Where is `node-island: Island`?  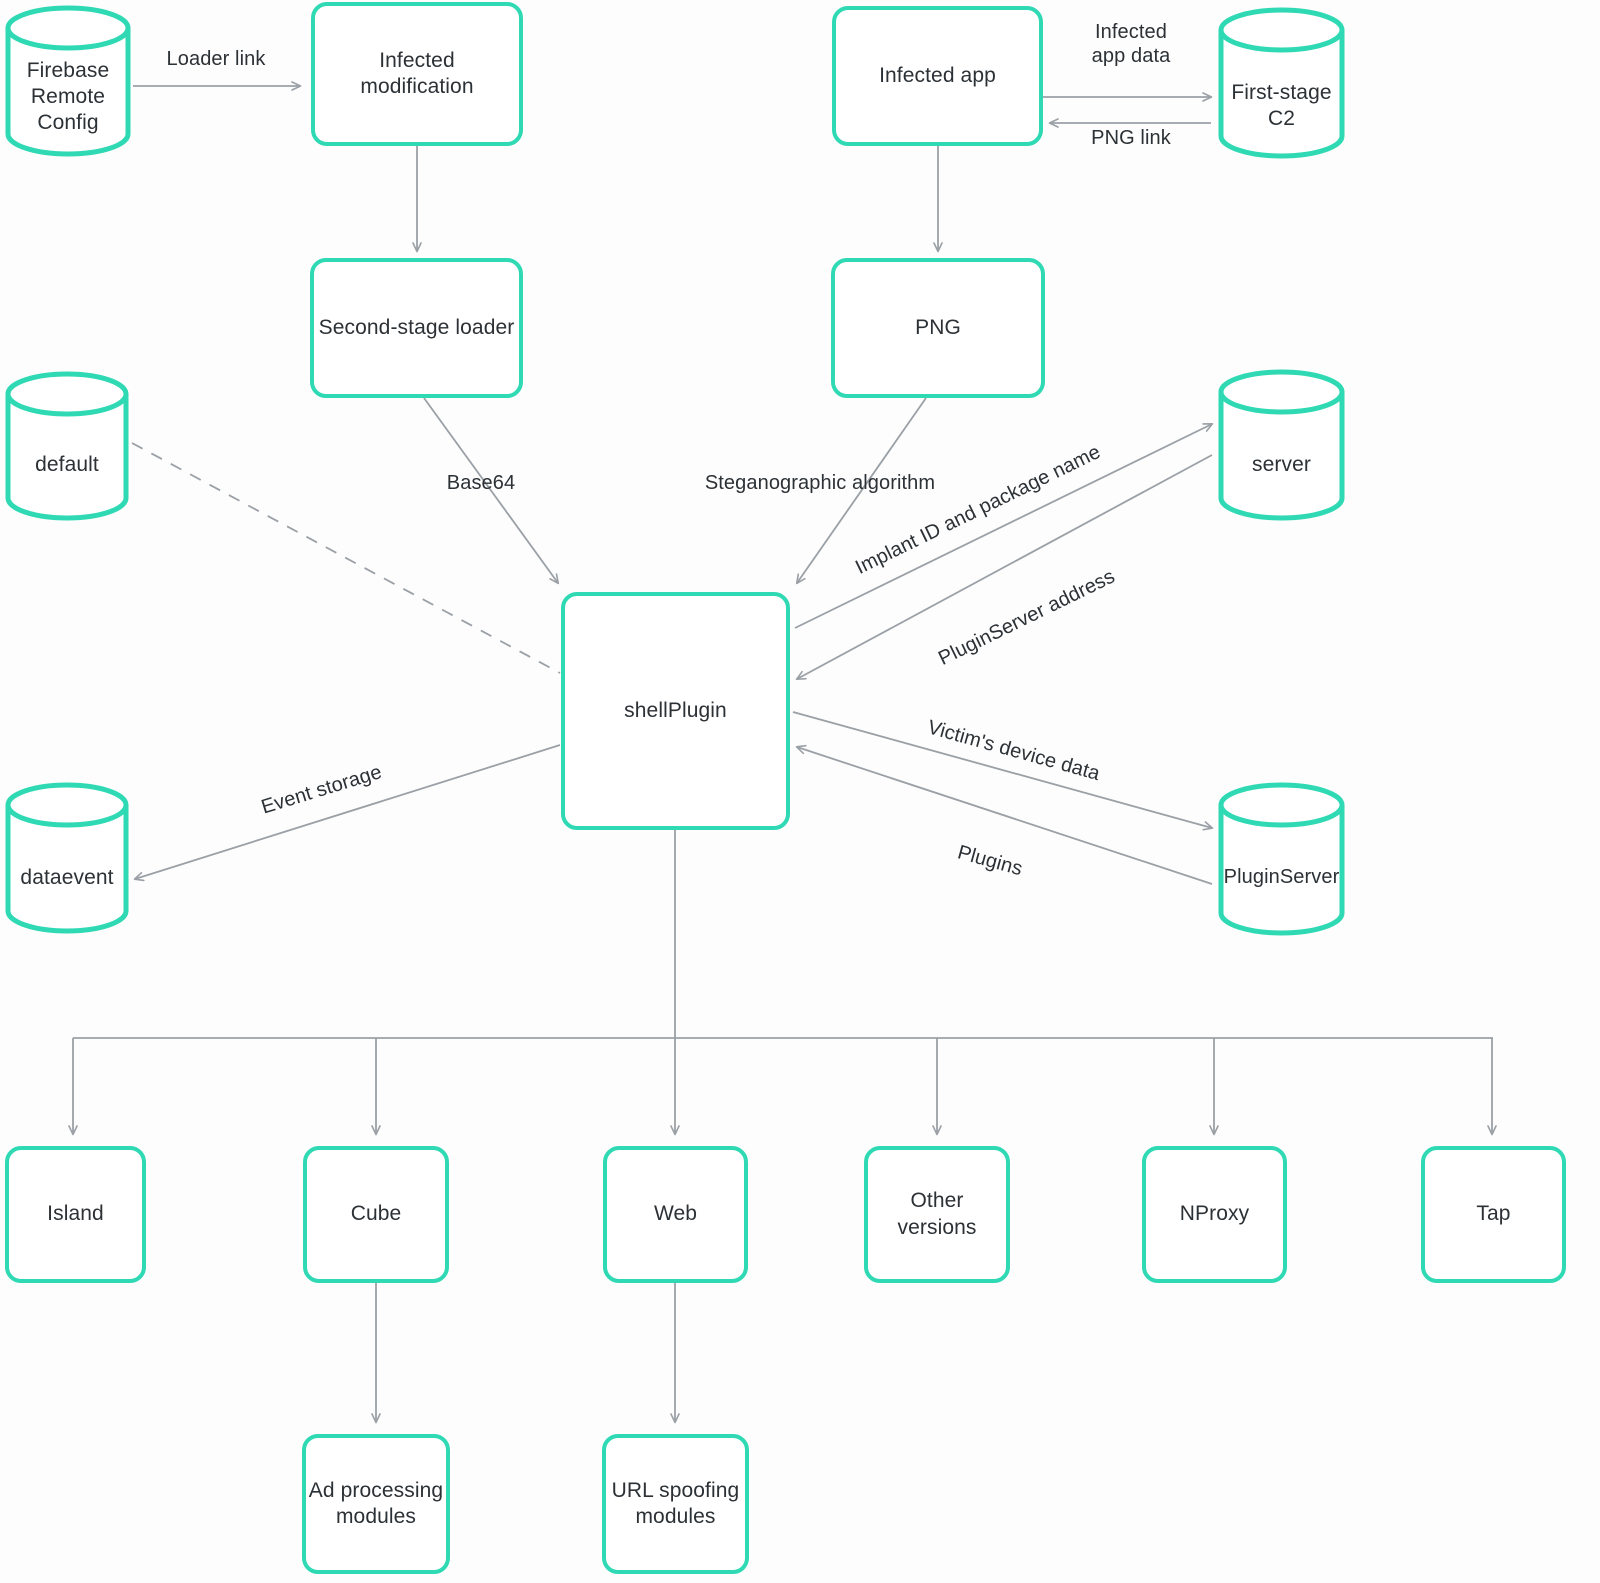 node-island: Island is located at coordinates (75, 1214).